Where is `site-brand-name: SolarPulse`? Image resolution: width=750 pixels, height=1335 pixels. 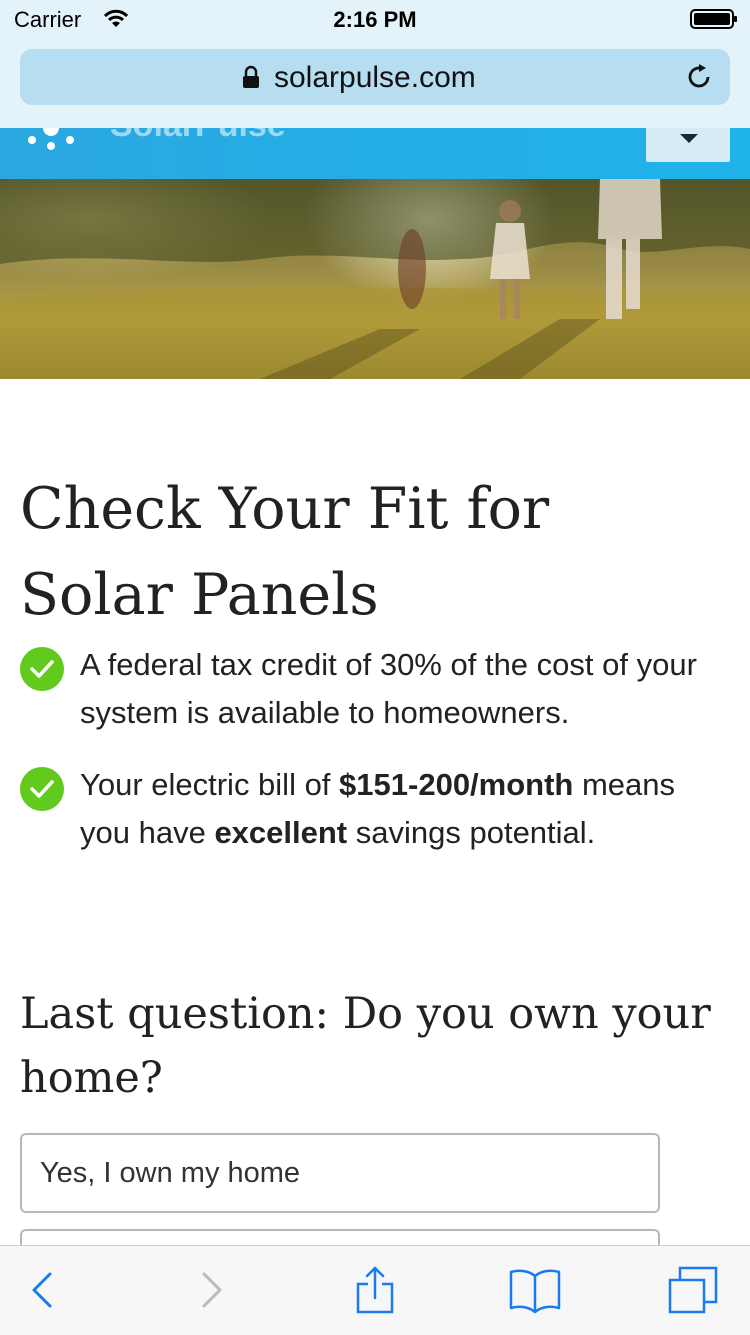
site-brand-name: SolarPulse is located at coordinates (198, 136).